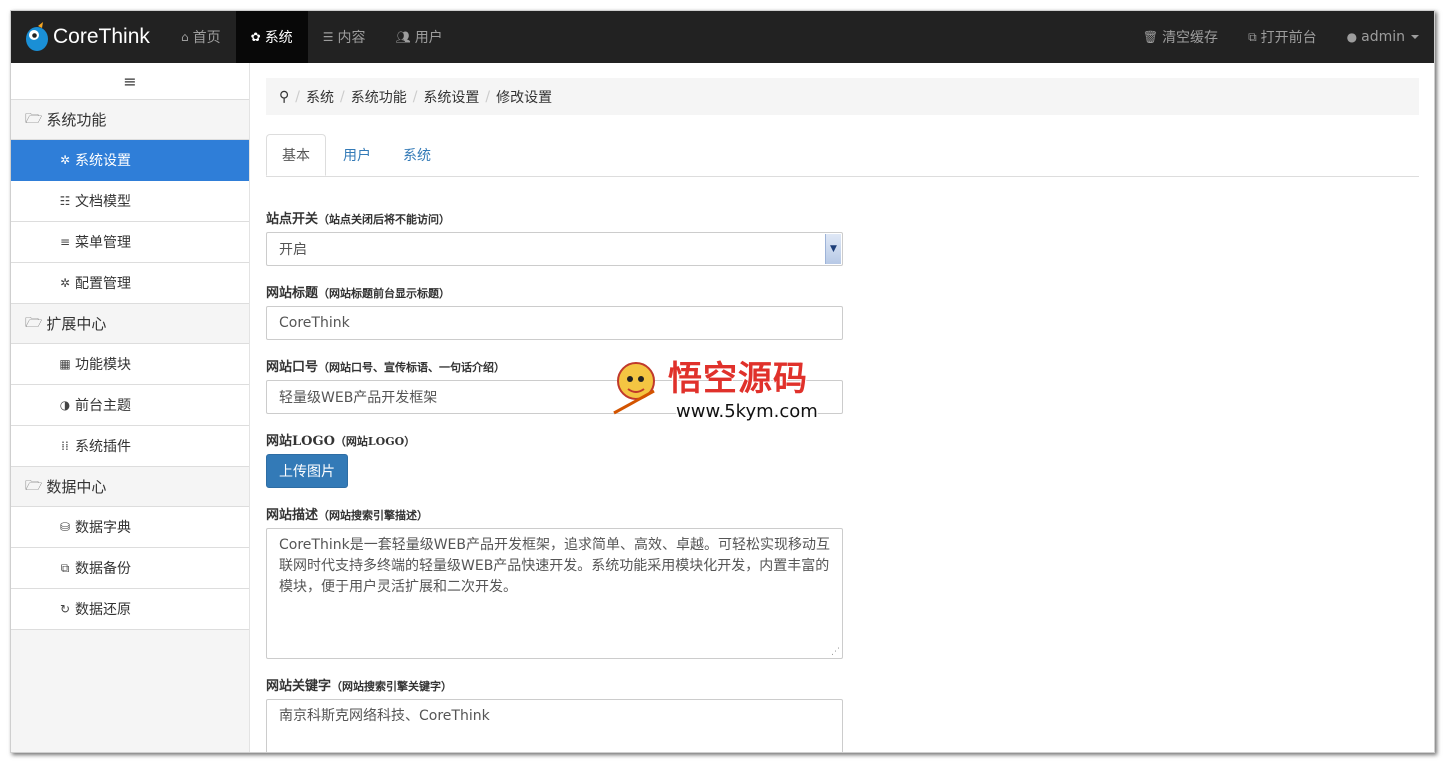 The width and height of the screenshot is (1445, 763). What do you see at coordinates (293, 250) in the screenshot?
I see `site-switch-value: 开启` at bounding box center [293, 250].